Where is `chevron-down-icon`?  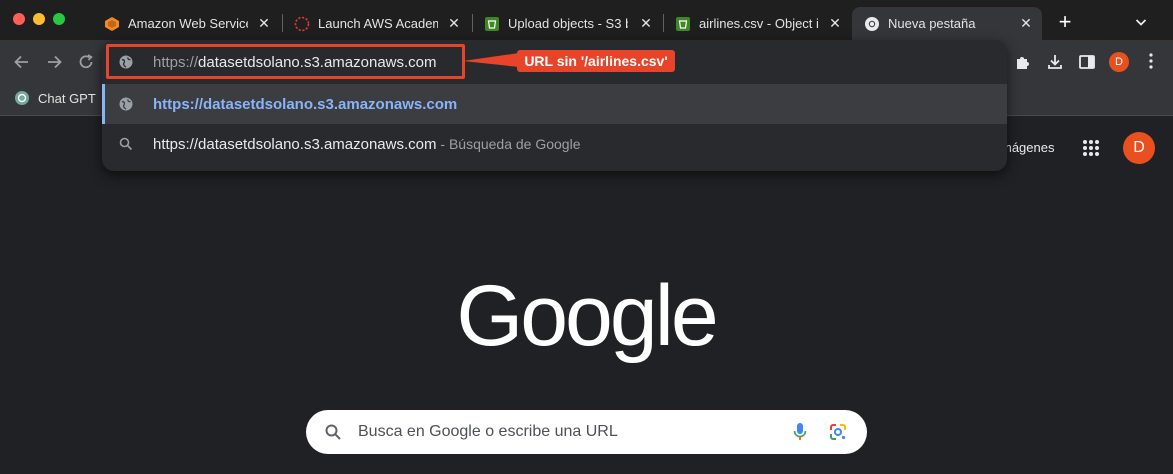
chevron-down-icon is located at coordinates (1141, 22).